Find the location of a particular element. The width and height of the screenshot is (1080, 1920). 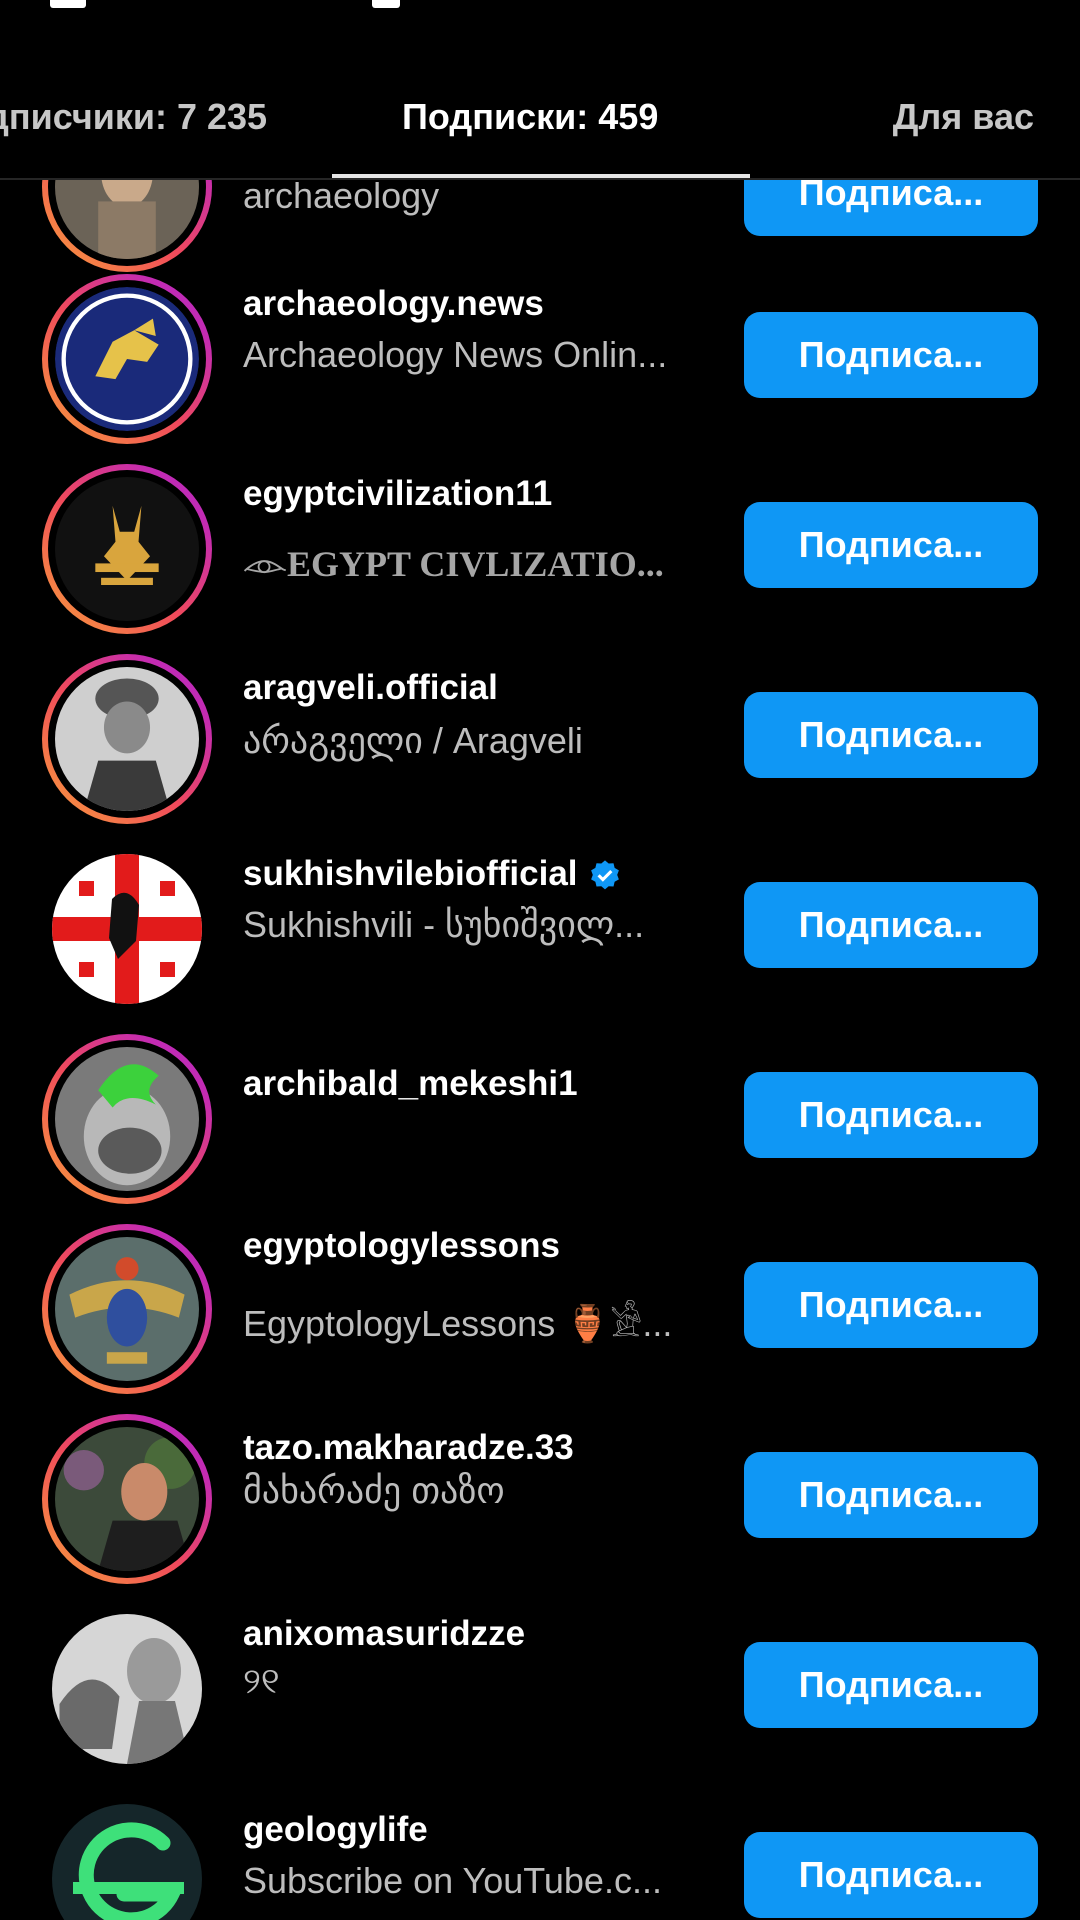

list-item-username: archaeology.news is located at coordinates (393, 304).